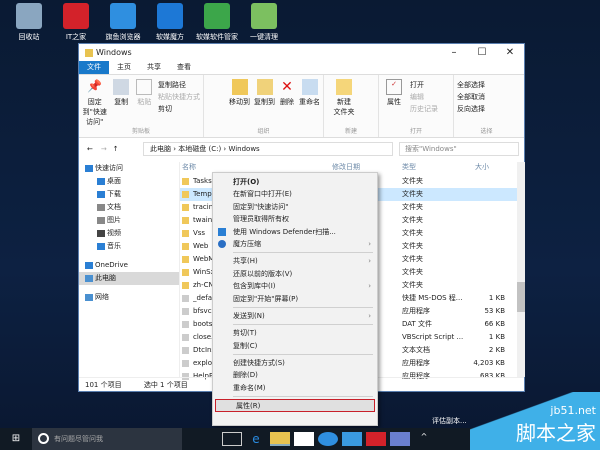 Image resolution: width=600 pixels, height=450 pixels. Describe the element at coordinates (179, 97) in the screenshot. I see `paste-shortcut-button: 粘贴快捷方式` at that location.